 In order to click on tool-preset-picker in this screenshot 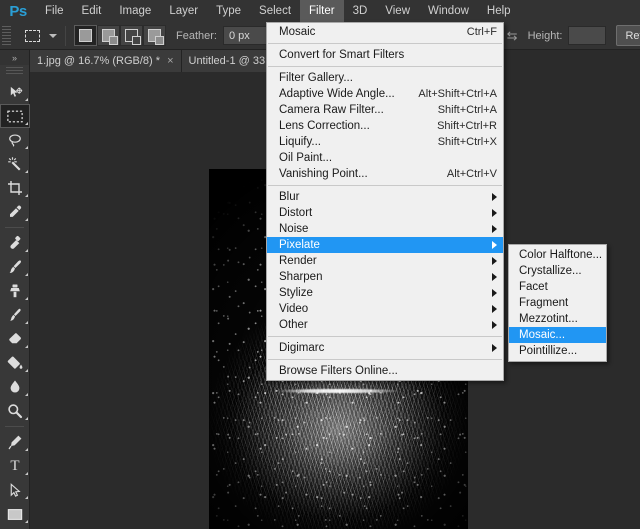, I will do `click(32, 36)`.